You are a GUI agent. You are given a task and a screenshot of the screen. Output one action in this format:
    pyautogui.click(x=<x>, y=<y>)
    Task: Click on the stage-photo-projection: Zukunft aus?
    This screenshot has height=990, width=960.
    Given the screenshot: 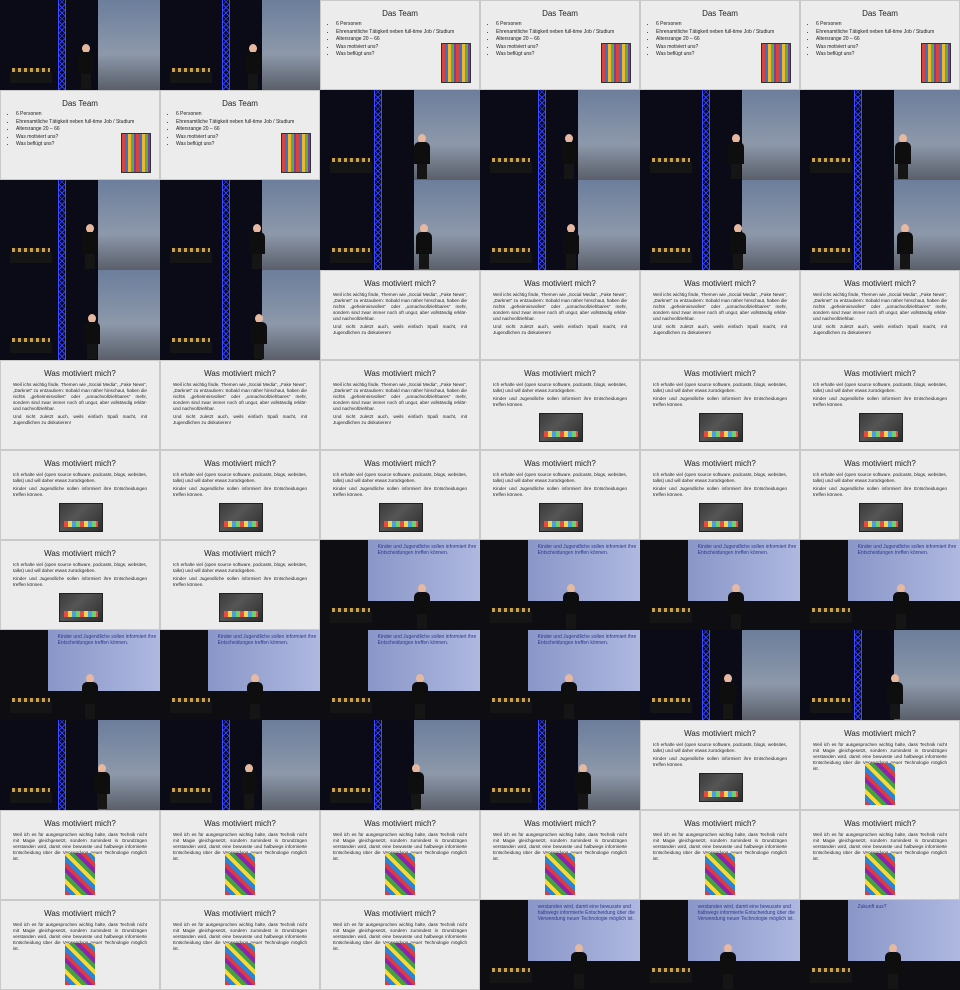 What is the action you would take?
    pyautogui.click(x=880, y=945)
    